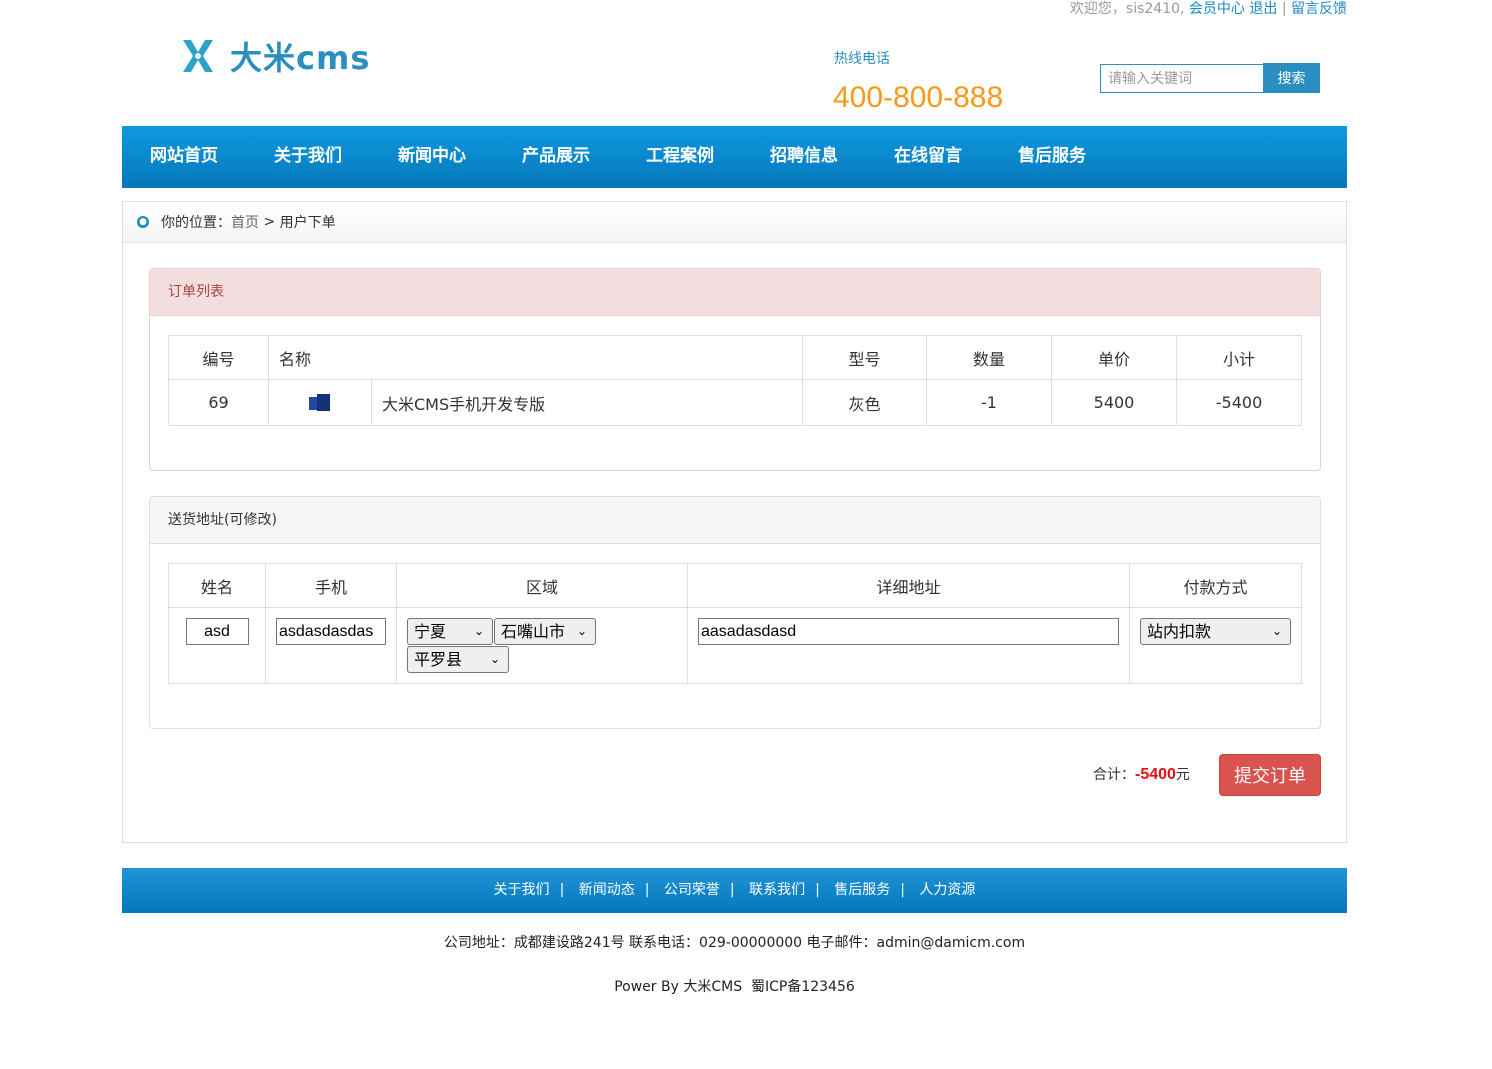 This screenshot has height=1069, width=1492. Describe the element at coordinates (535, 357) in the screenshot. I see `col-name: 名称` at that location.